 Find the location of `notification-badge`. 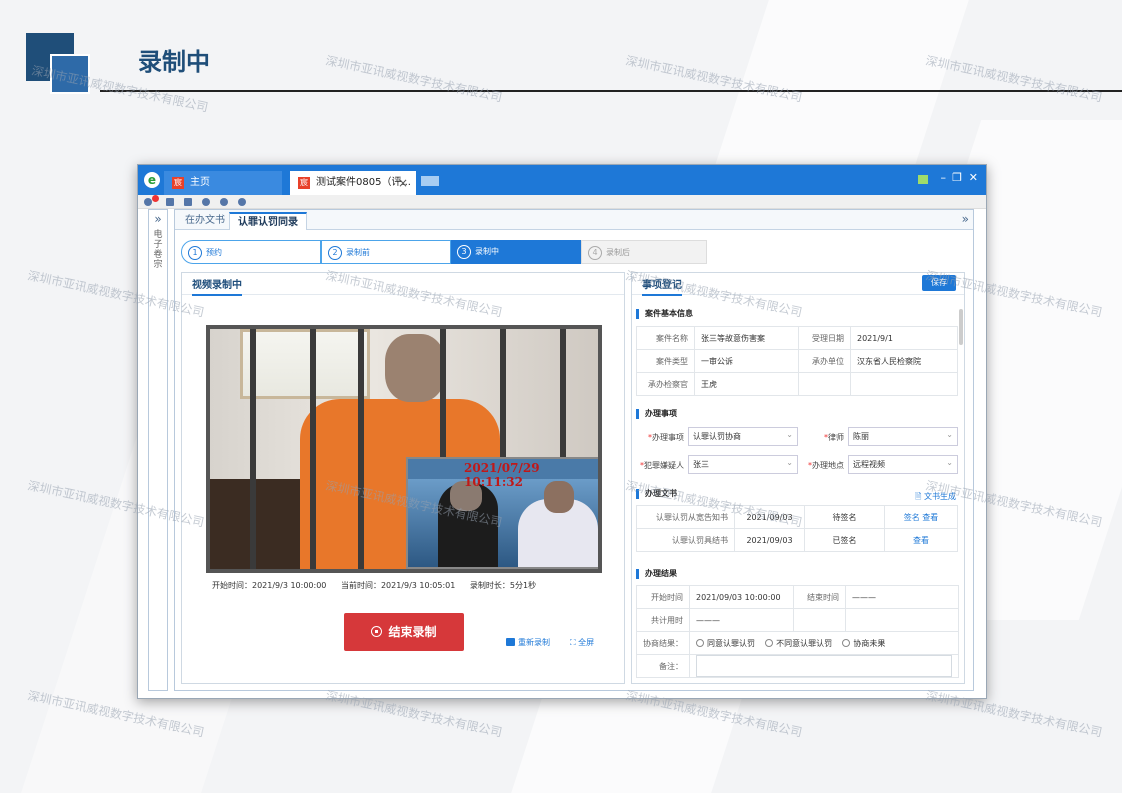

notification-badge is located at coordinates (155, 198).